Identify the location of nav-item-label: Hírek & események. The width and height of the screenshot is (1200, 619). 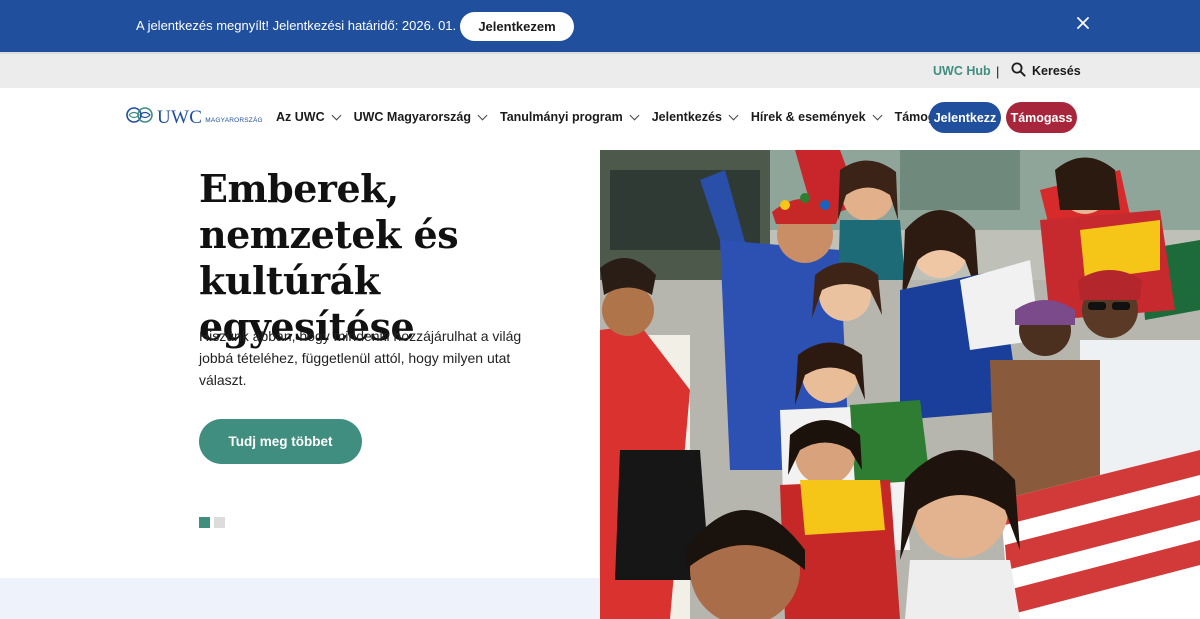
(808, 117).